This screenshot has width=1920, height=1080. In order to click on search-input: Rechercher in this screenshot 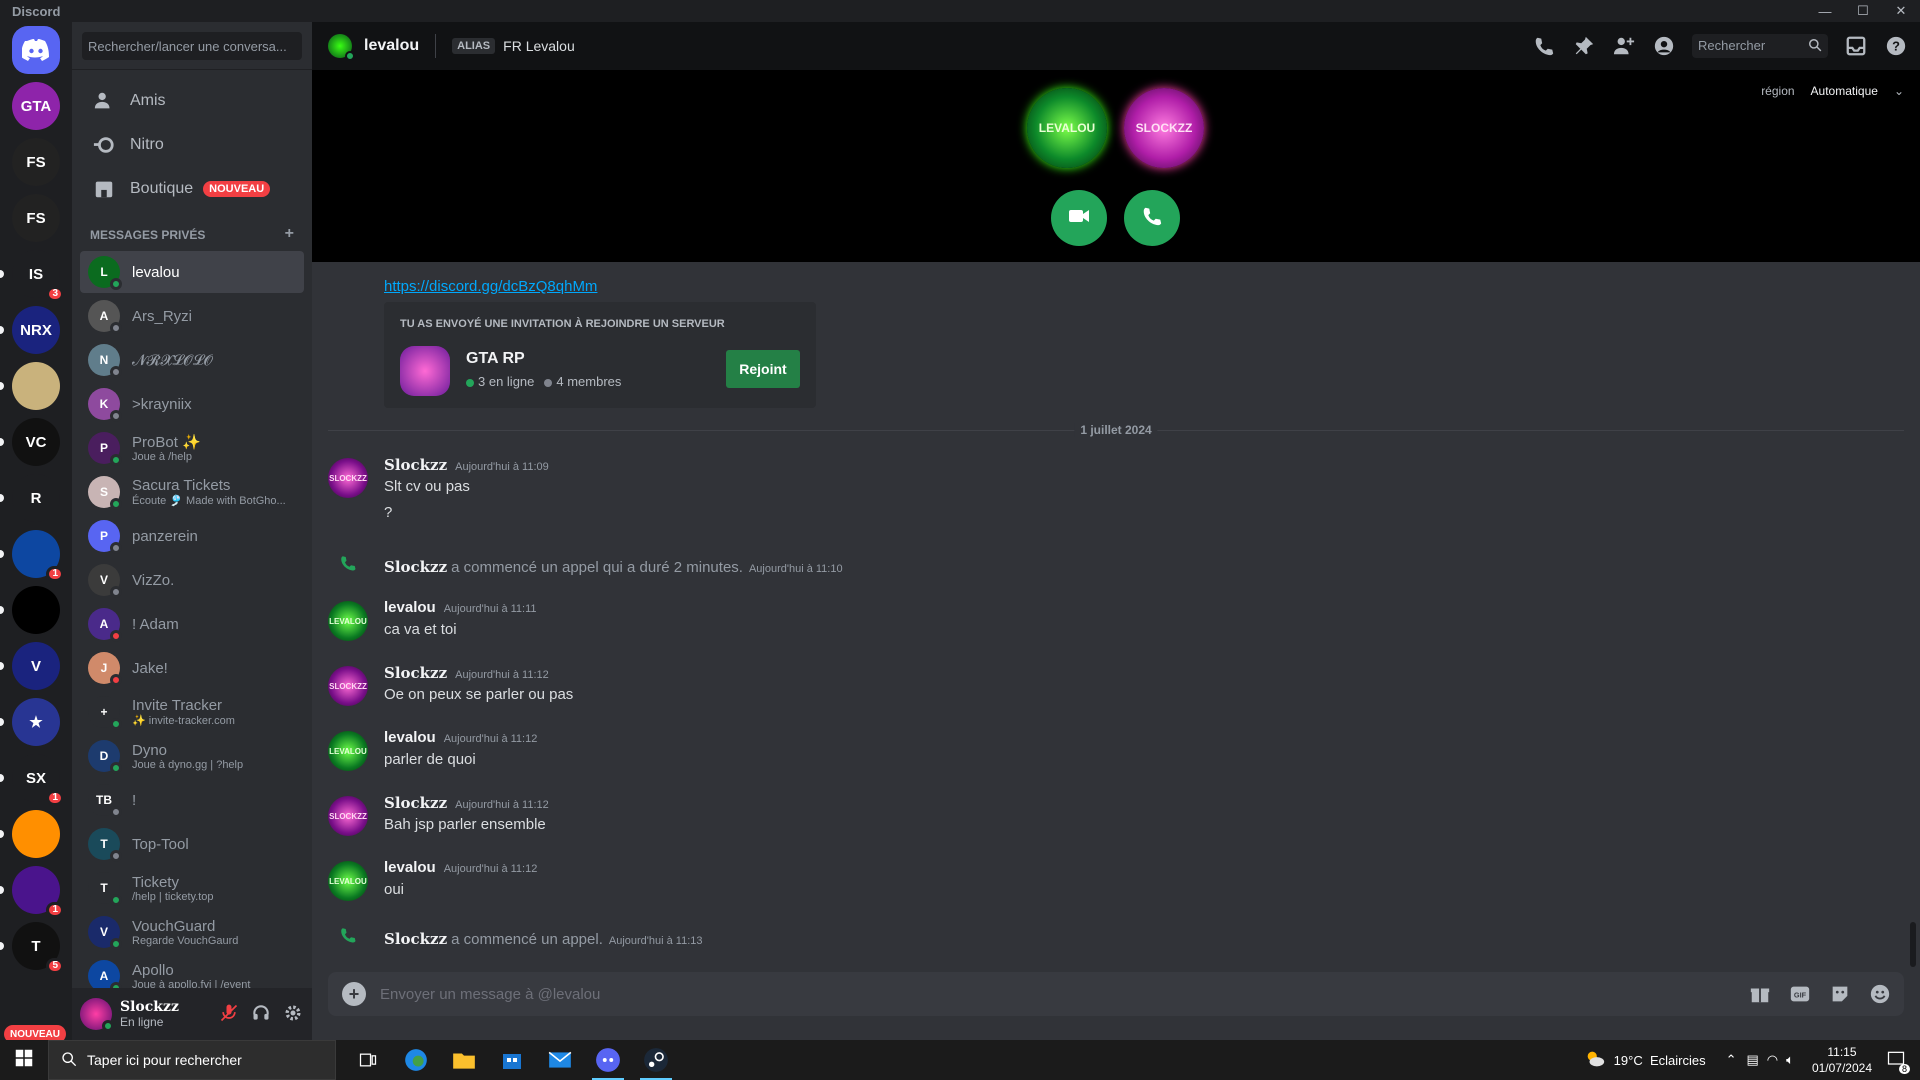, I will do `click(1760, 46)`.